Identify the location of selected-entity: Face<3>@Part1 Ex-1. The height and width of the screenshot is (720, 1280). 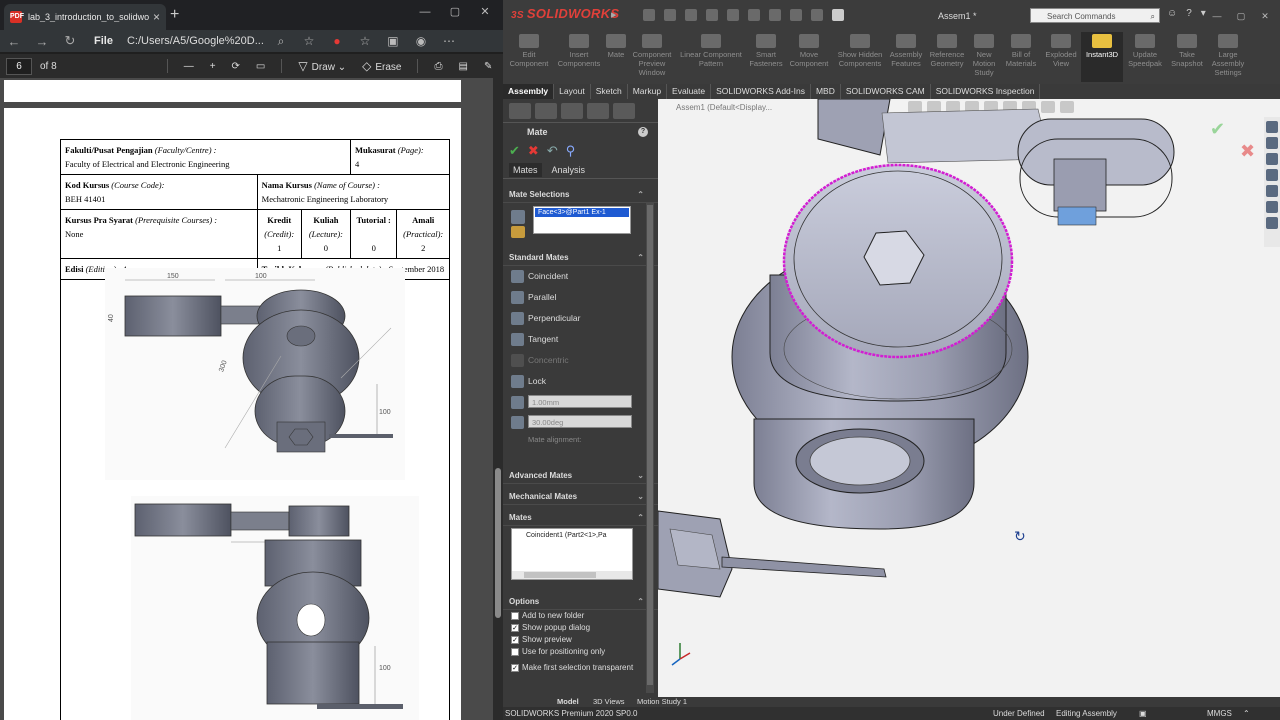
(582, 212).